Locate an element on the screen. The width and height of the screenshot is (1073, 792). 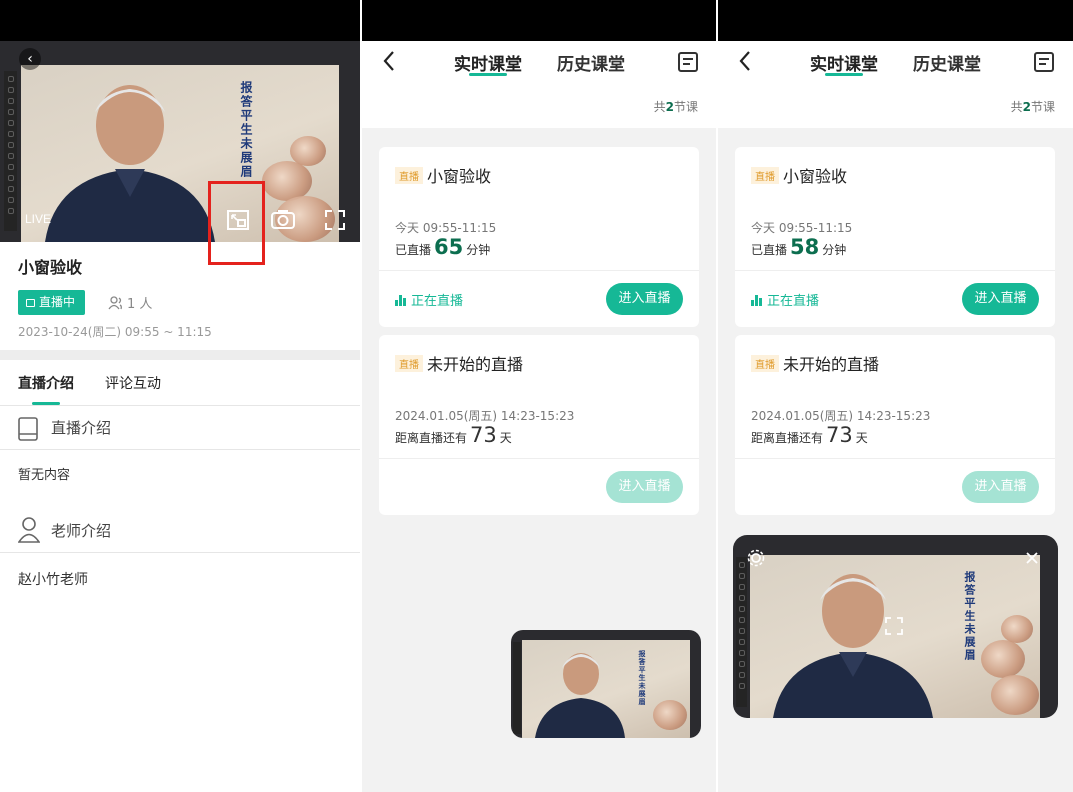
card-stat: 距离直播还有 73 天 is located at coordinates (453, 435).